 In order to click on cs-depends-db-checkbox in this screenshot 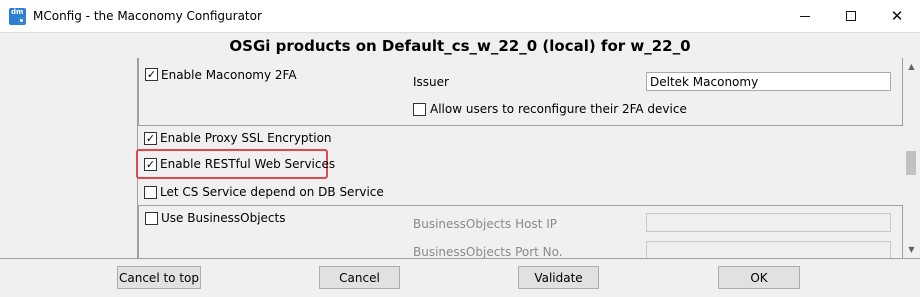, I will do `click(150, 192)`.